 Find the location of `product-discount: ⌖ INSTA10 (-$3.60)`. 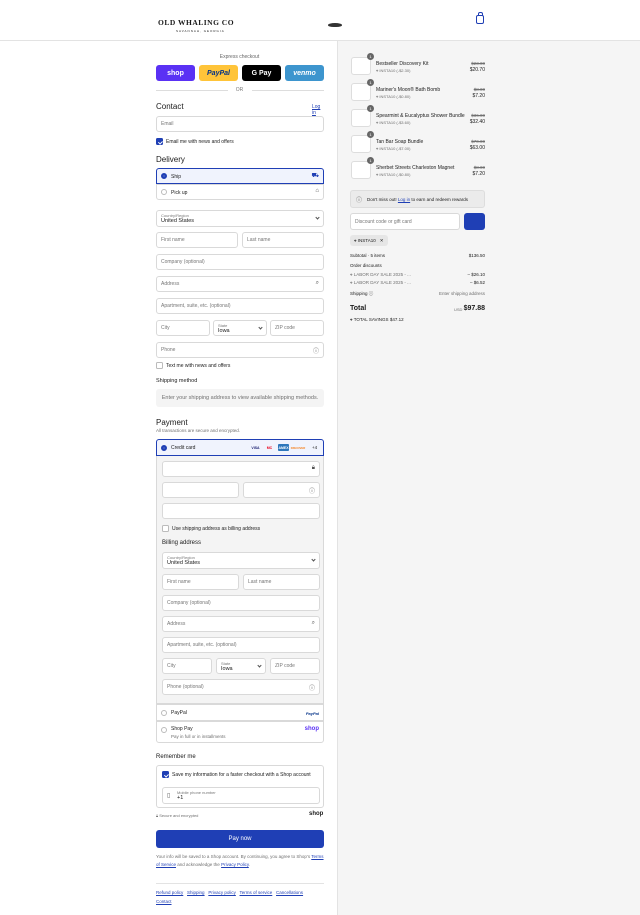

product-discount: ⌖ INSTA10 (-$3.60) is located at coordinates (393, 122).